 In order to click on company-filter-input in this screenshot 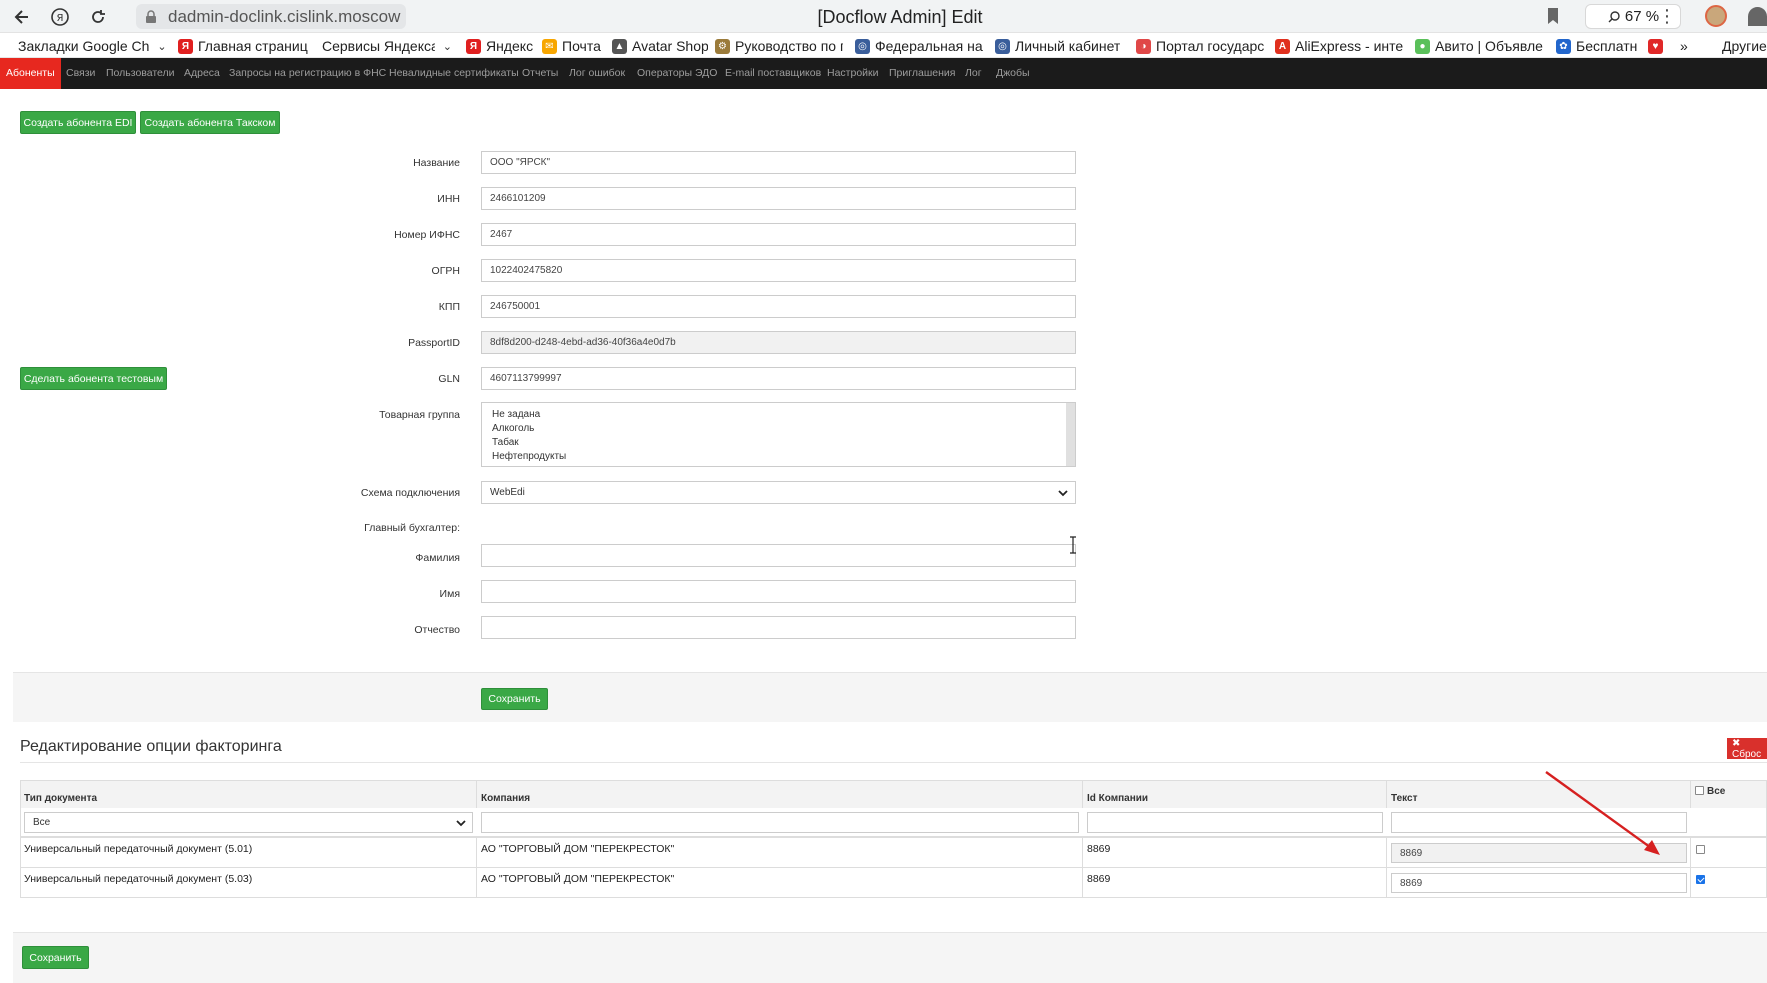, I will do `click(780, 822)`.